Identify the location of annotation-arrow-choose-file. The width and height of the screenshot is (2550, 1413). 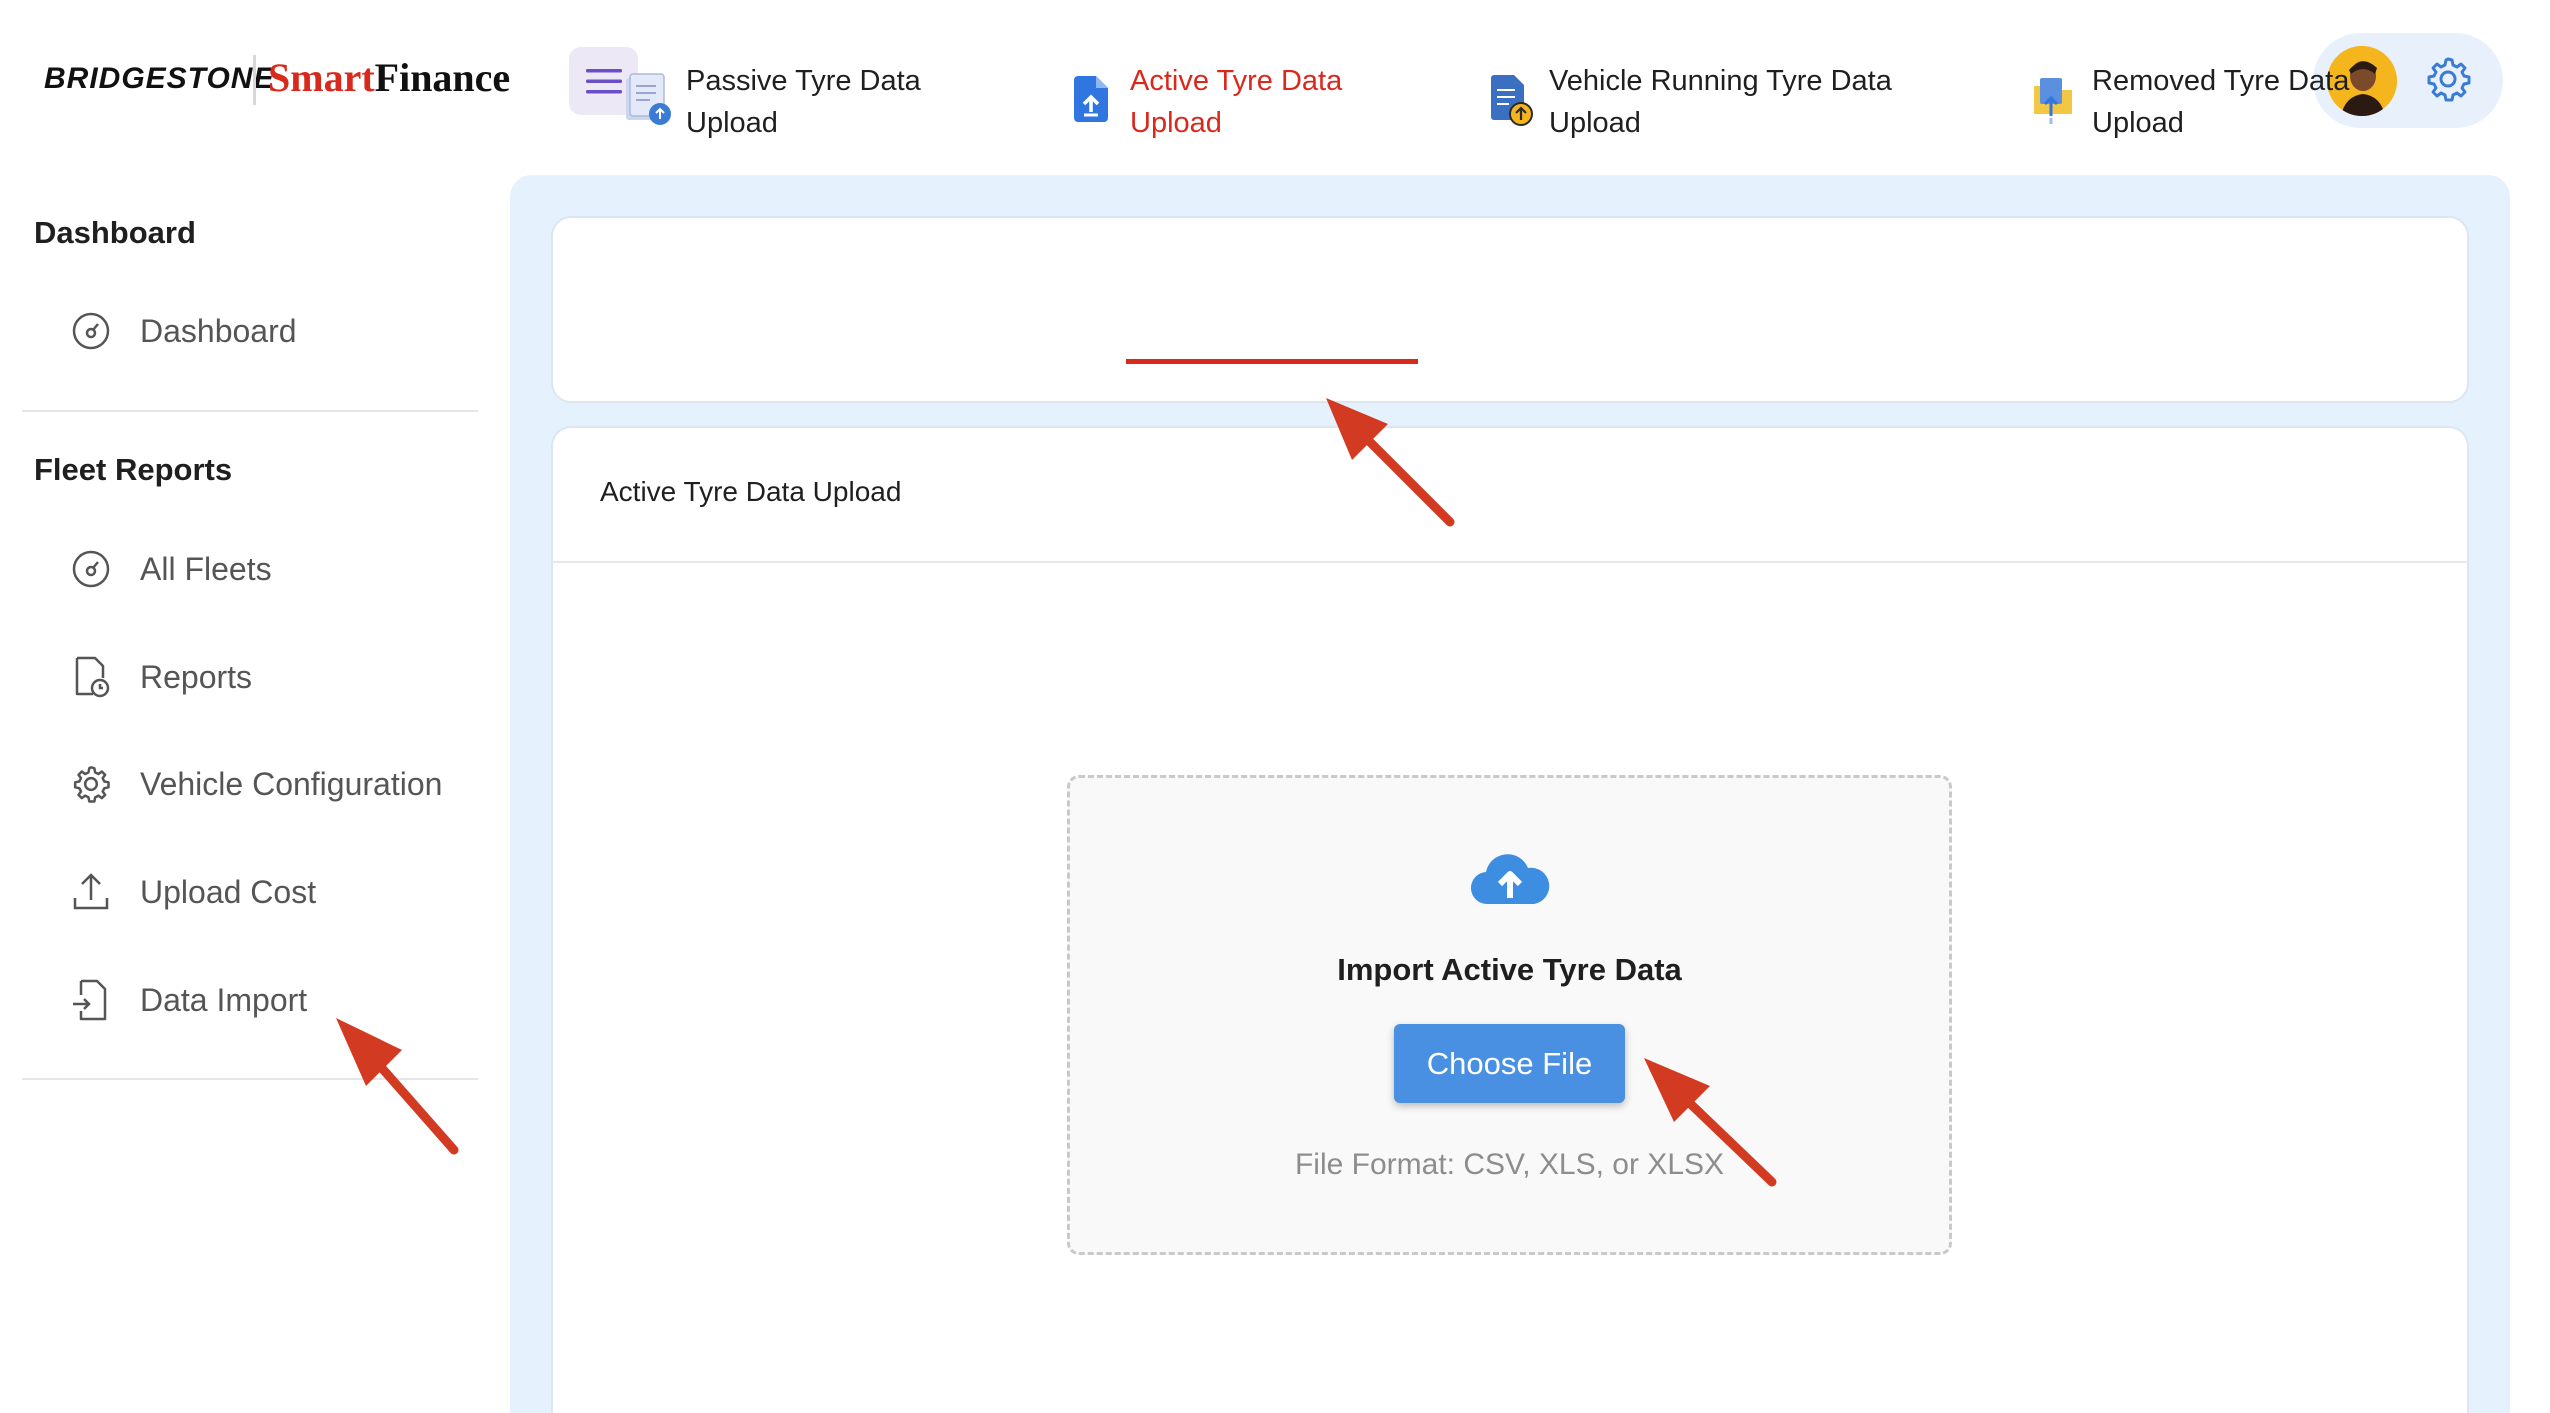
(1710, 1122).